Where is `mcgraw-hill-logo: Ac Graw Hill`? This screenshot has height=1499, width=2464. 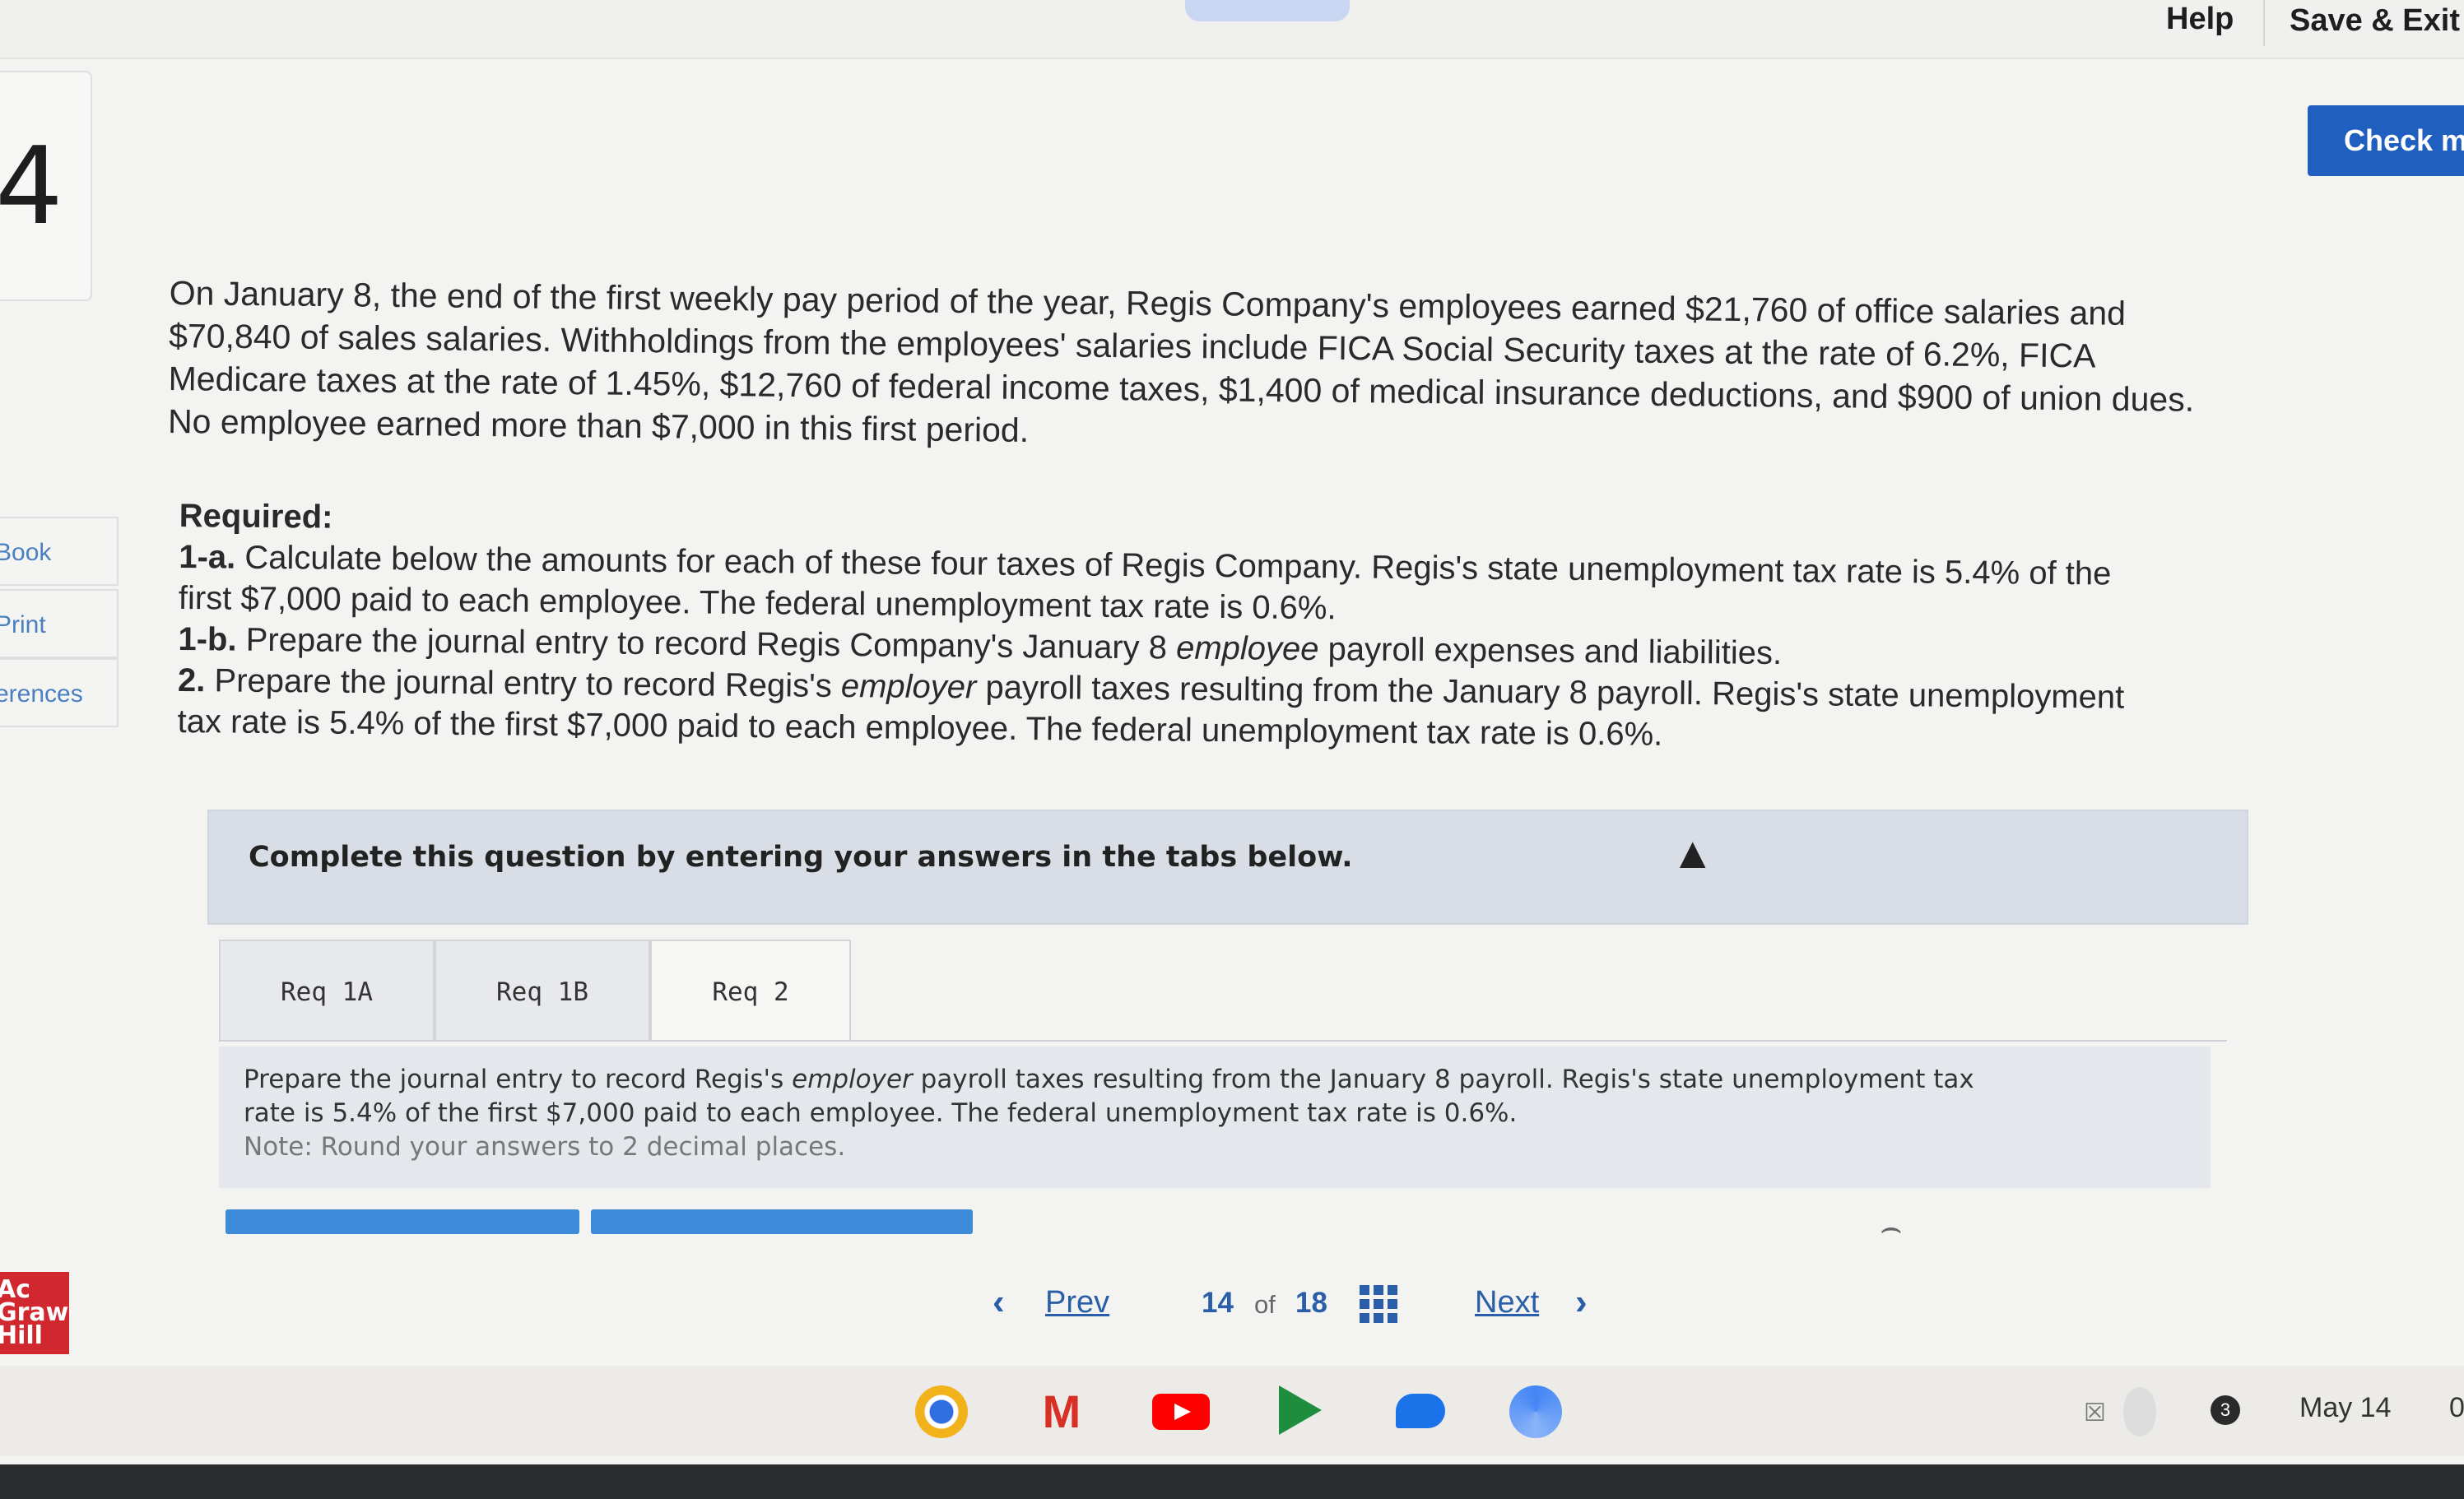
mcgraw-hill-logo: Ac Graw Hill is located at coordinates (34, 1313).